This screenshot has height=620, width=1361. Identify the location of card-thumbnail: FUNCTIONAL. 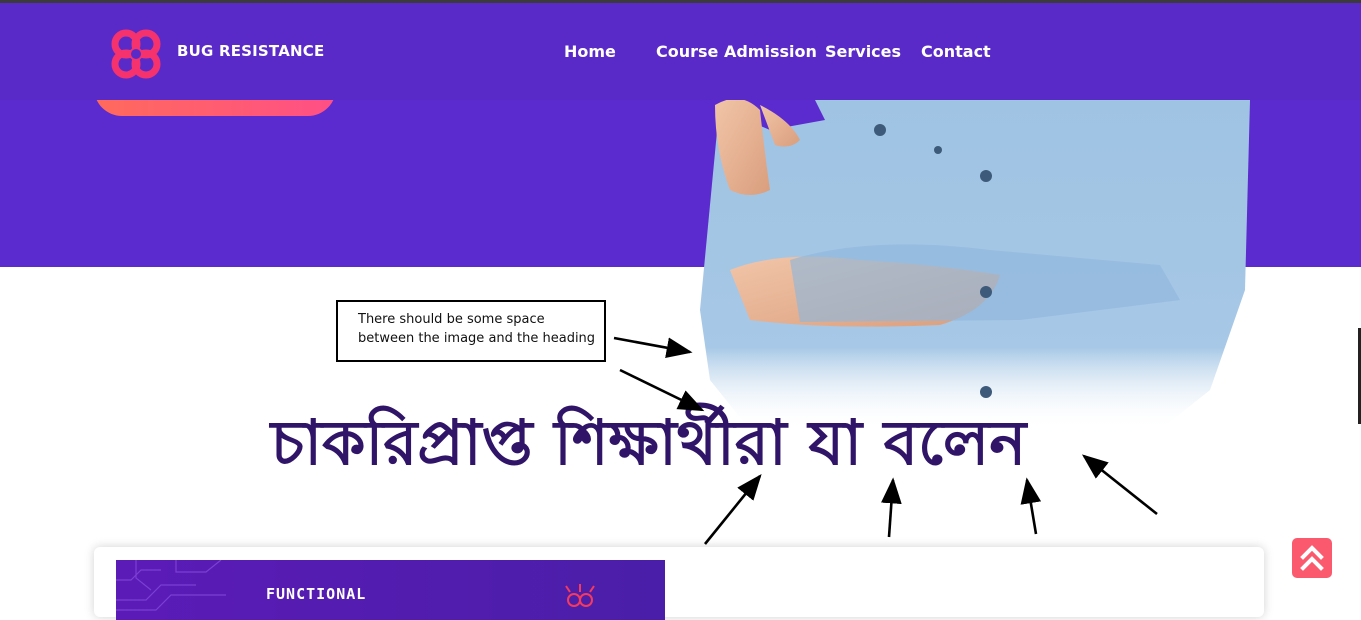
(390, 590).